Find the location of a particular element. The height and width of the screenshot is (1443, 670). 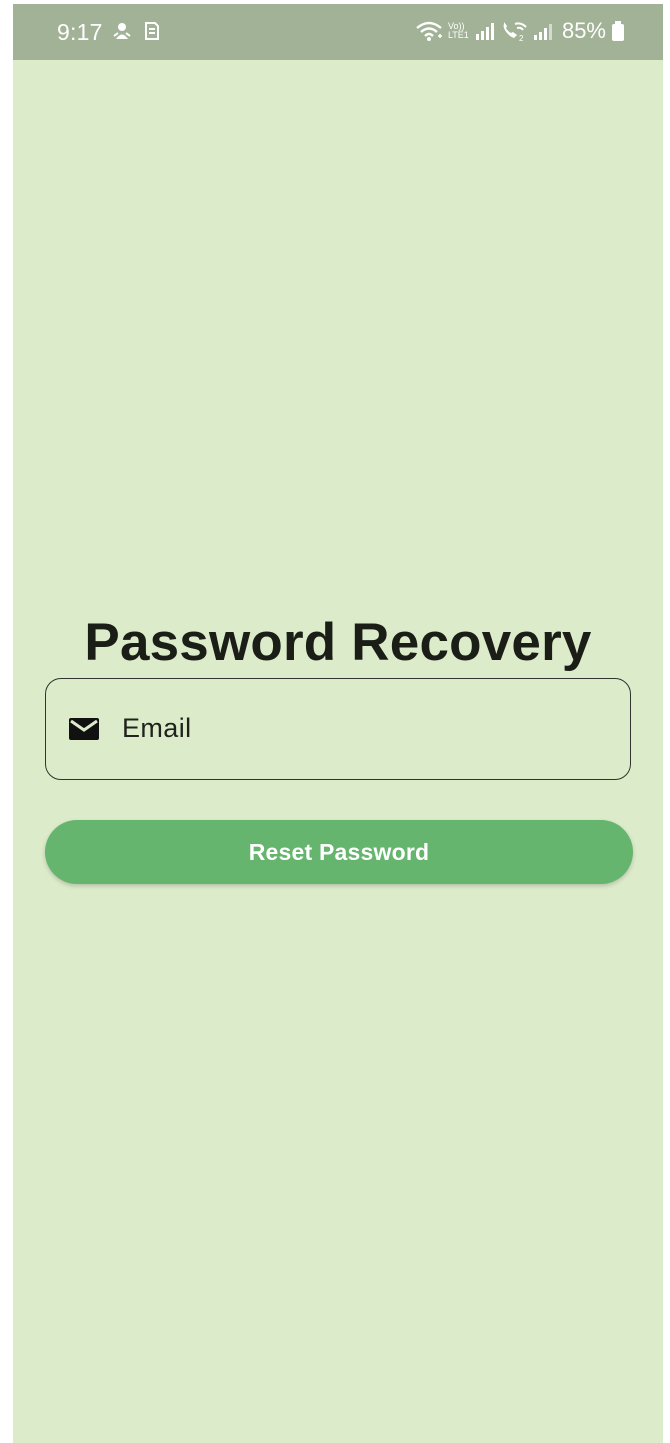

svg-text: 2 is located at coordinates (521, 38).